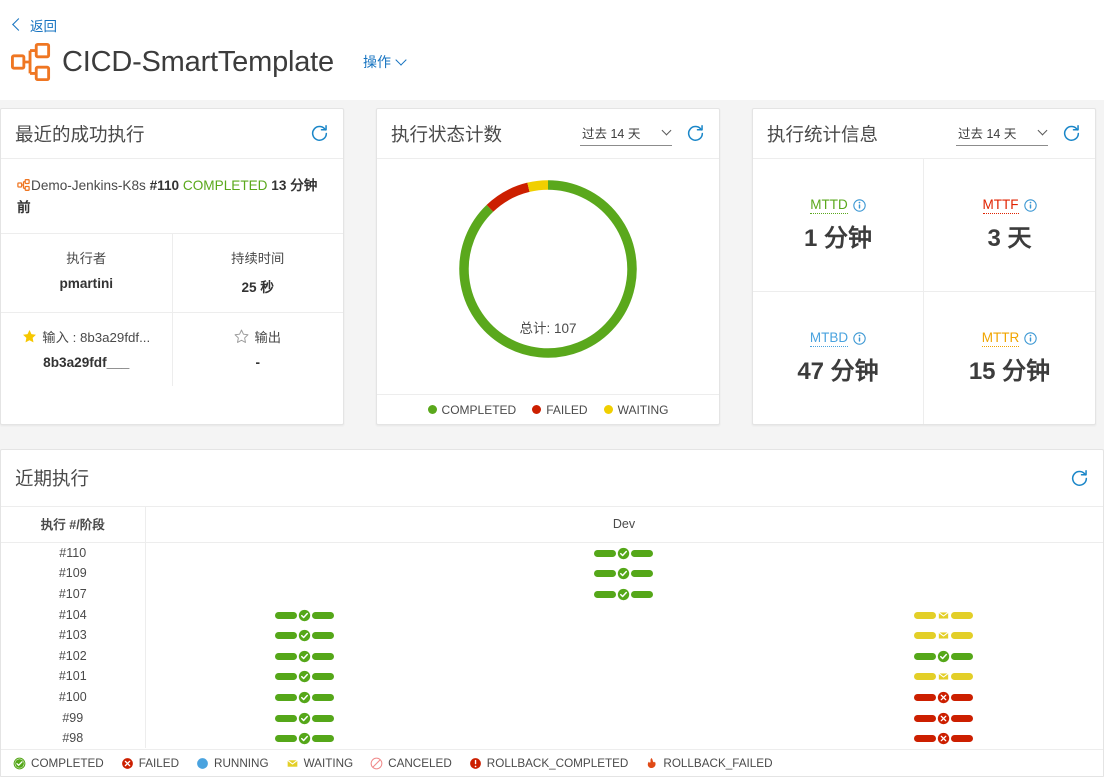  I want to click on star-outline-icon, so click(241, 336).